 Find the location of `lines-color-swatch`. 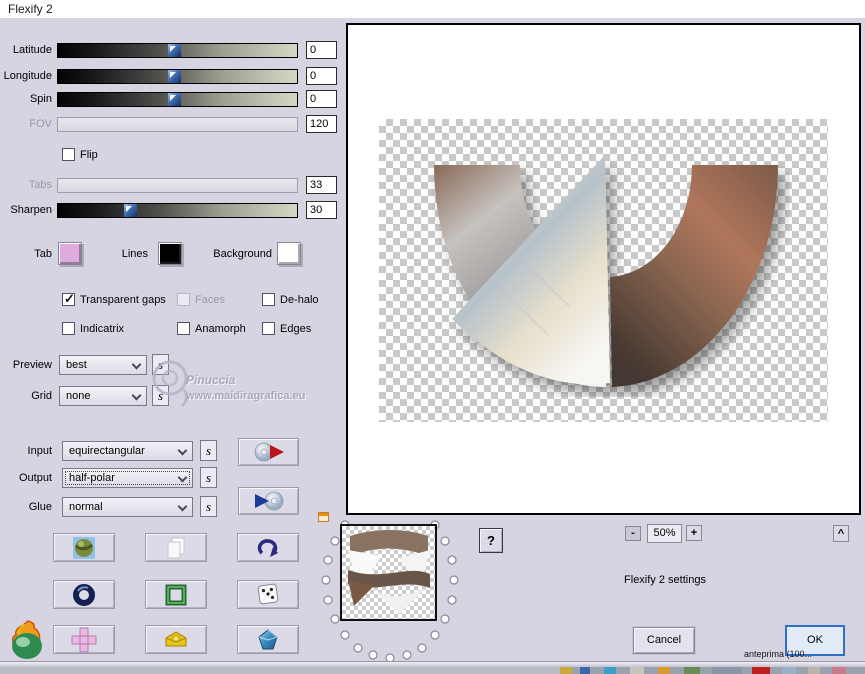

lines-color-swatch is located at coordinates (170, 253).